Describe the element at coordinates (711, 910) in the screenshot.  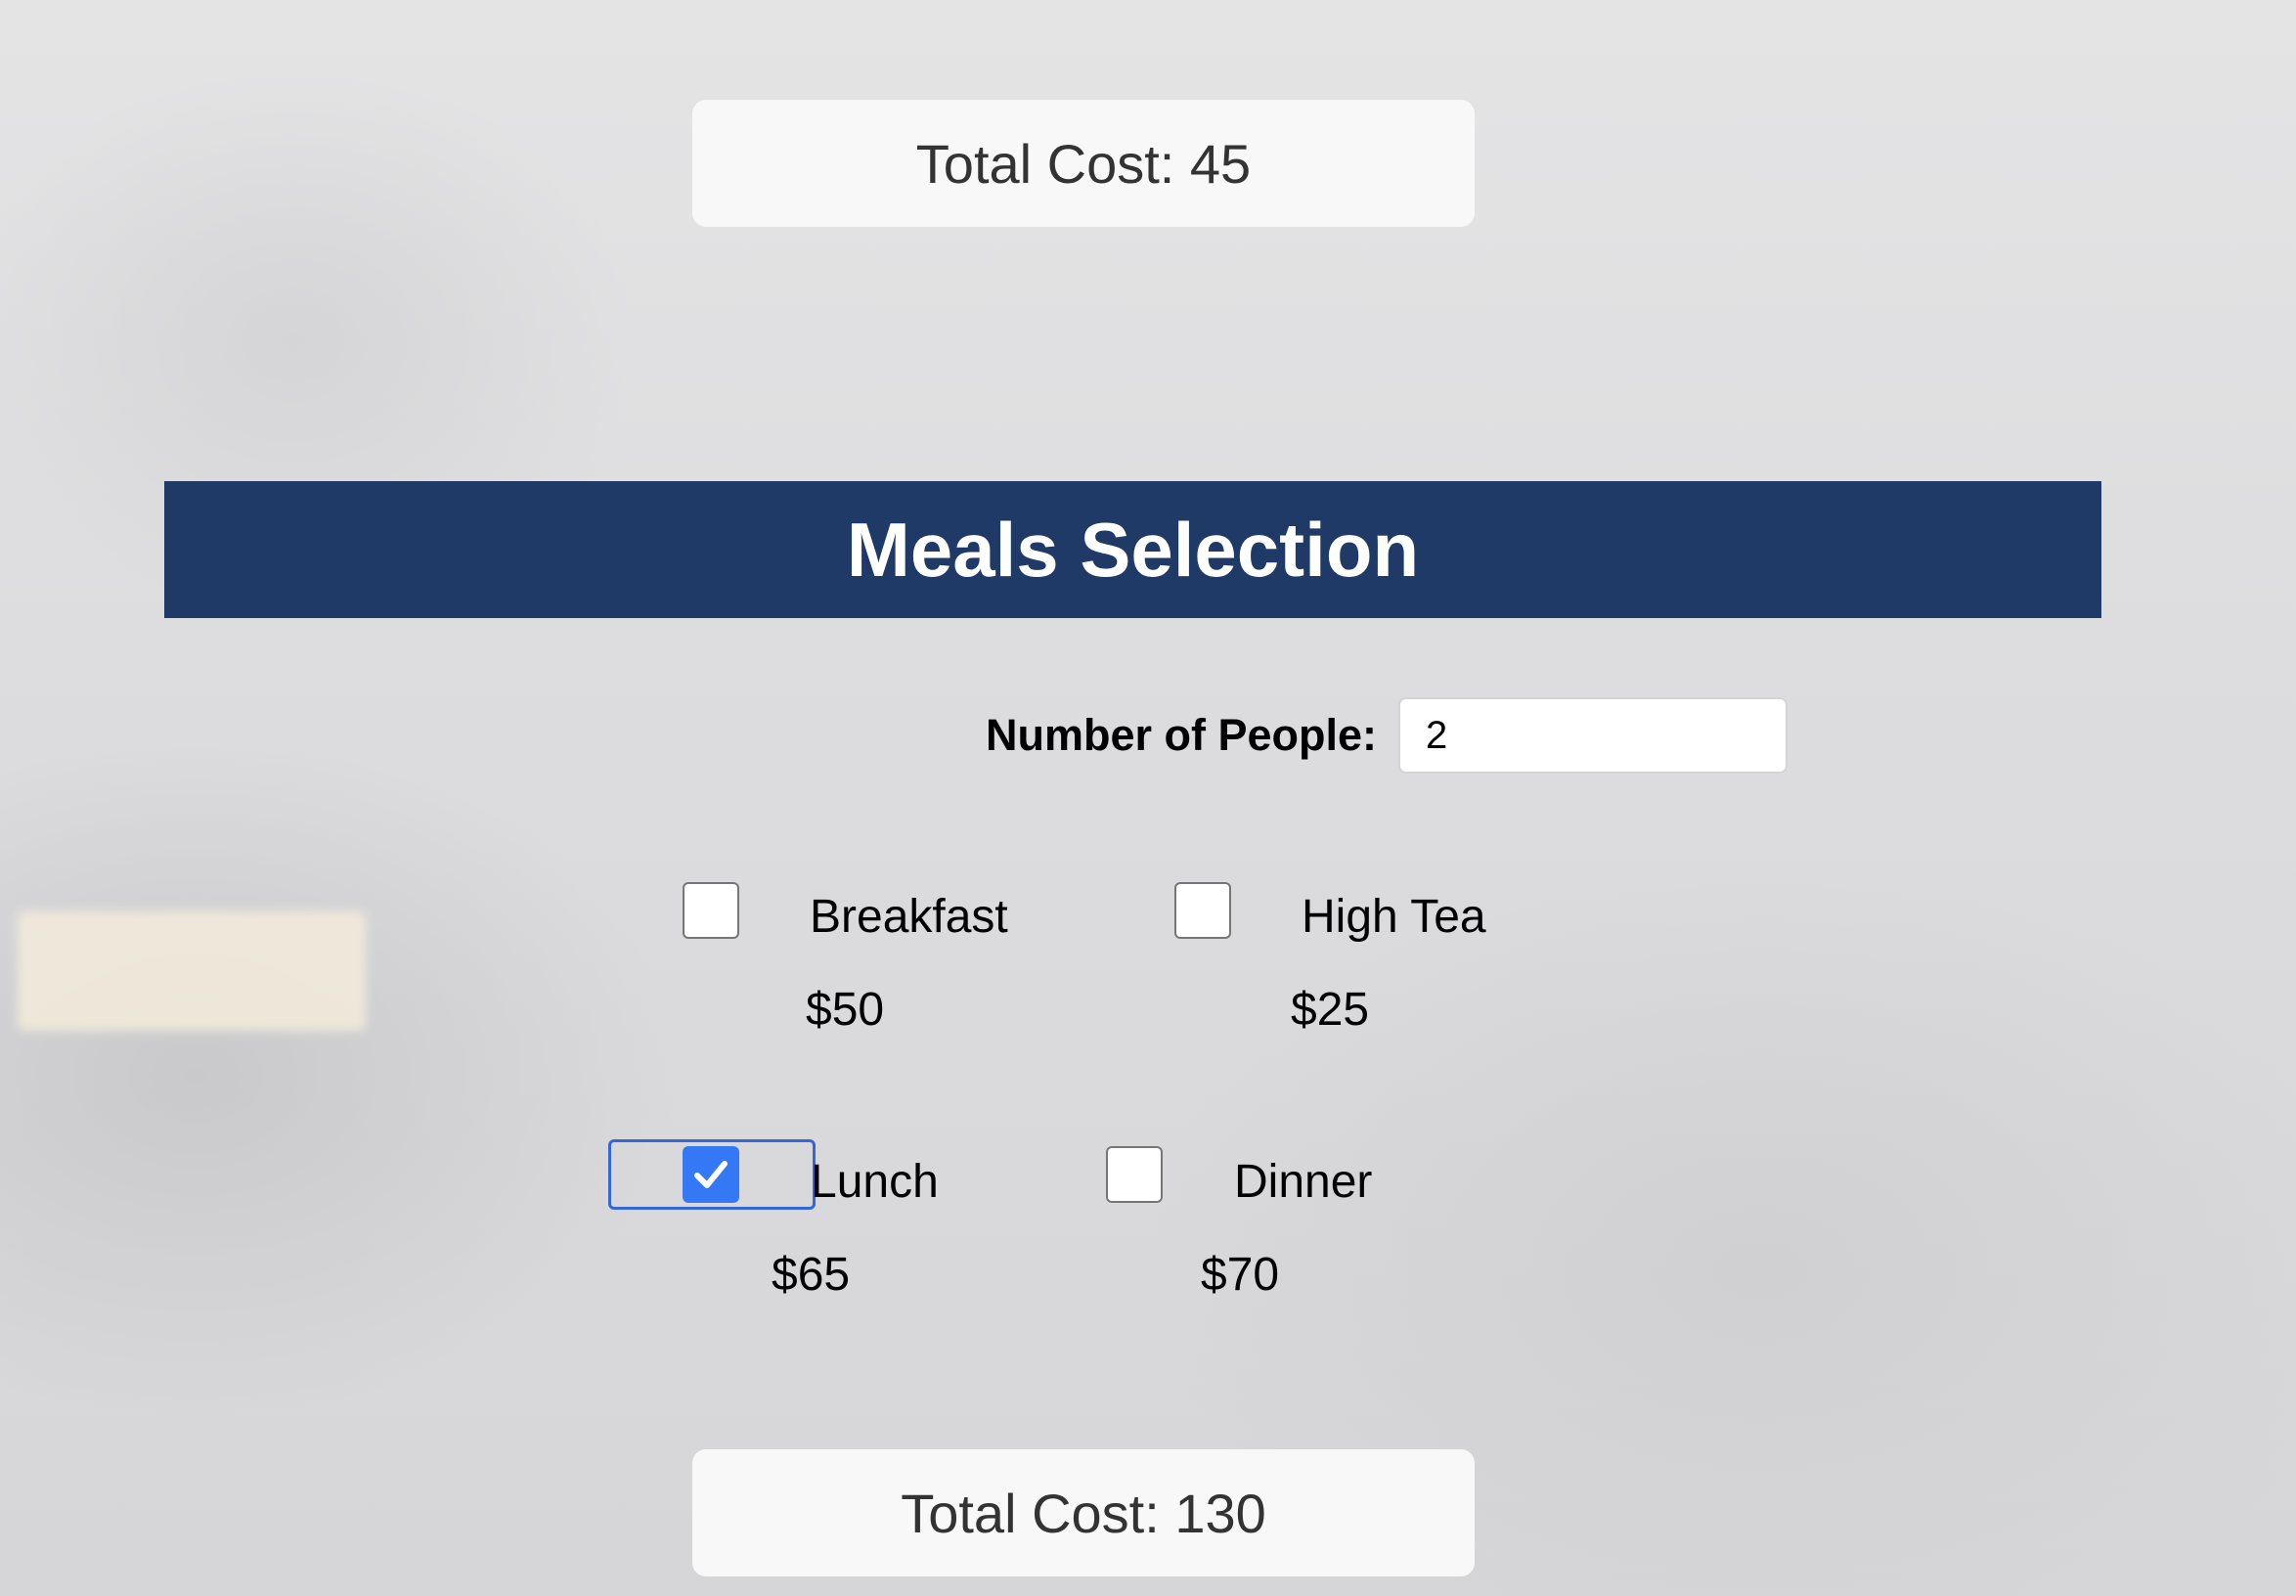
I see `breakfast-checkbox` at that location.